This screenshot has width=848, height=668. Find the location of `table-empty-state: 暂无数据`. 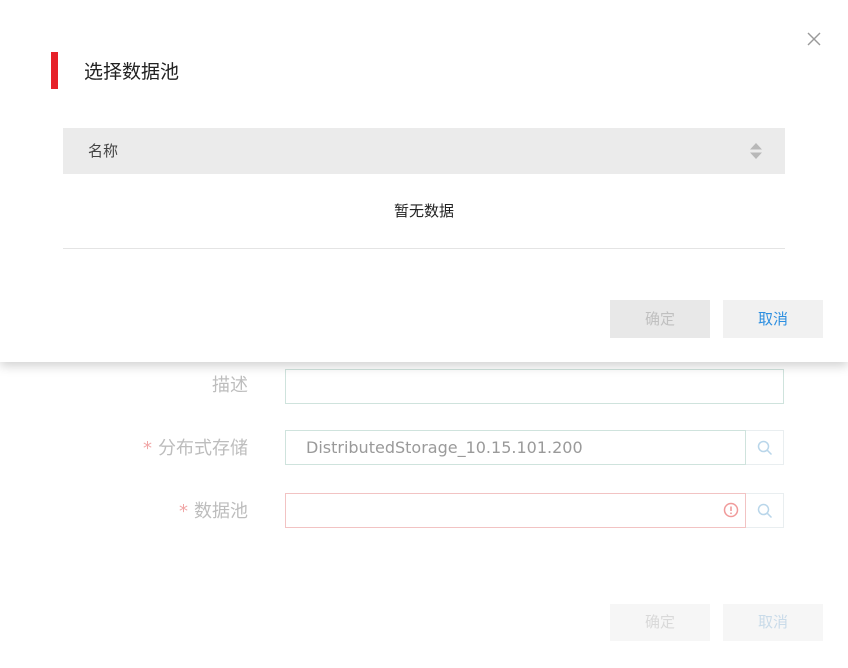

table-empty-state: 暂无数据 is located at coordinates (424, 211).